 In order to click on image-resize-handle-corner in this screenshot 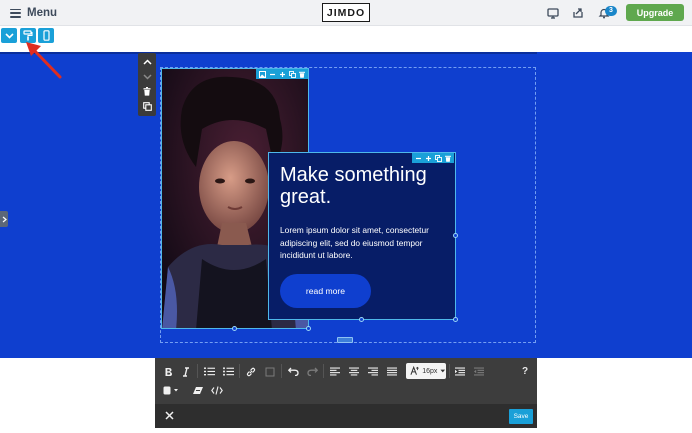, I will do `click(308, 328)`.